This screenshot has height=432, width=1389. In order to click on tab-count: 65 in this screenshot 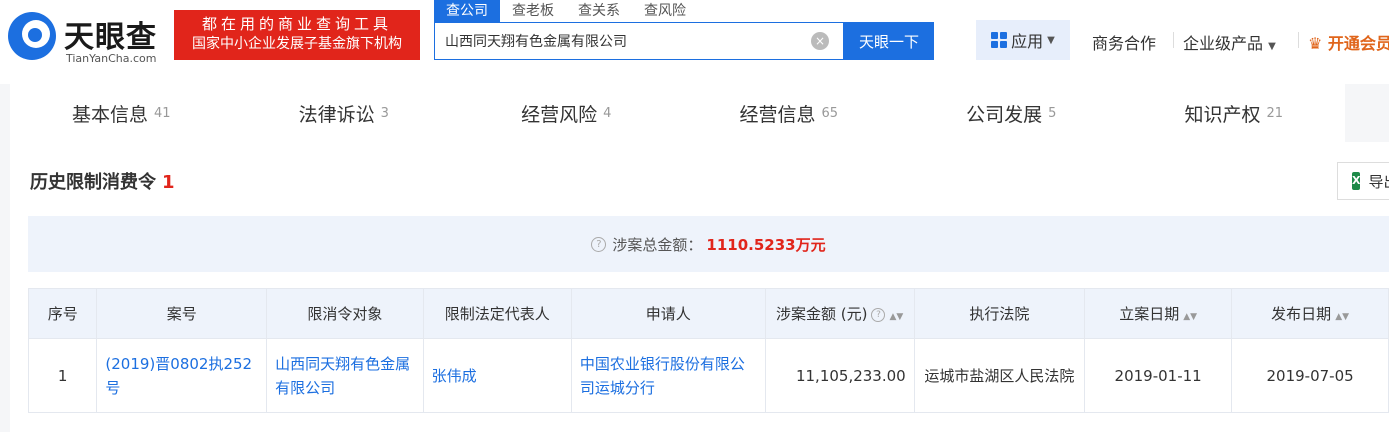, I will do `click(830, 113)`.